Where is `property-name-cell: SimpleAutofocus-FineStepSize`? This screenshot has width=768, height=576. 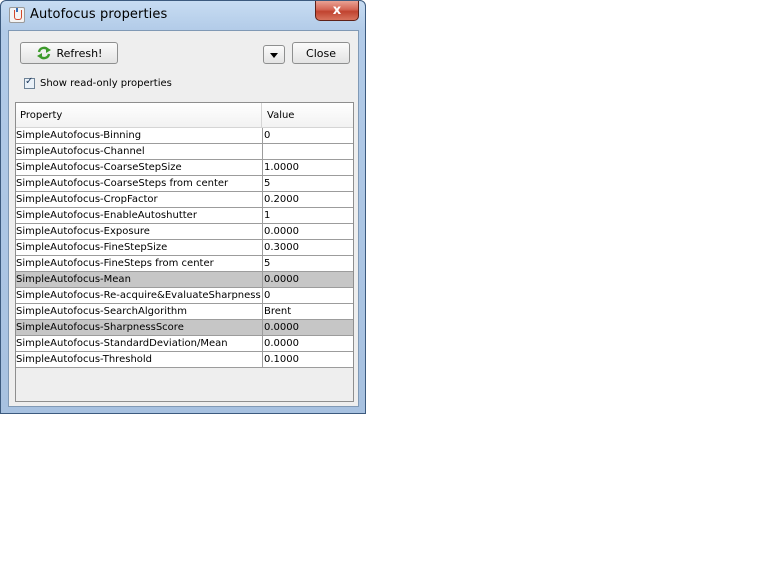 property-name-cell: SimpleAutofocus-FineStepSize is located at coordinates (92, 247).